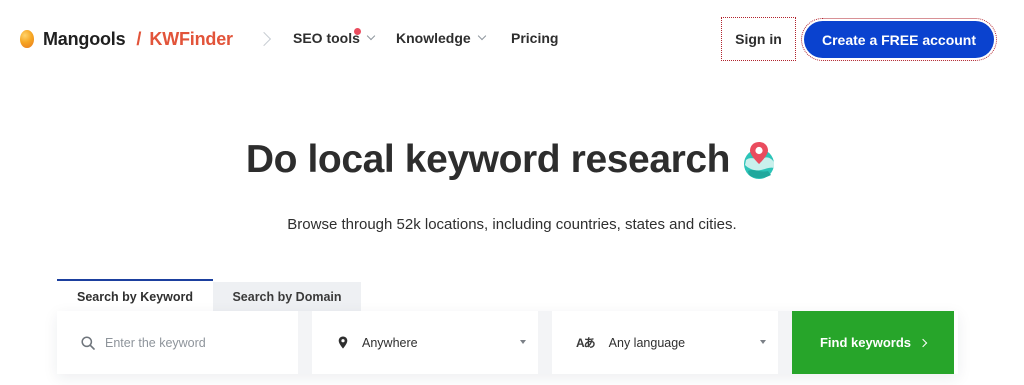 Image resolution: width=1024 pixels, height=385 pixels. Describe the element at coordinates (88, 342) in the screenshot. I see `search-icon` at that location.